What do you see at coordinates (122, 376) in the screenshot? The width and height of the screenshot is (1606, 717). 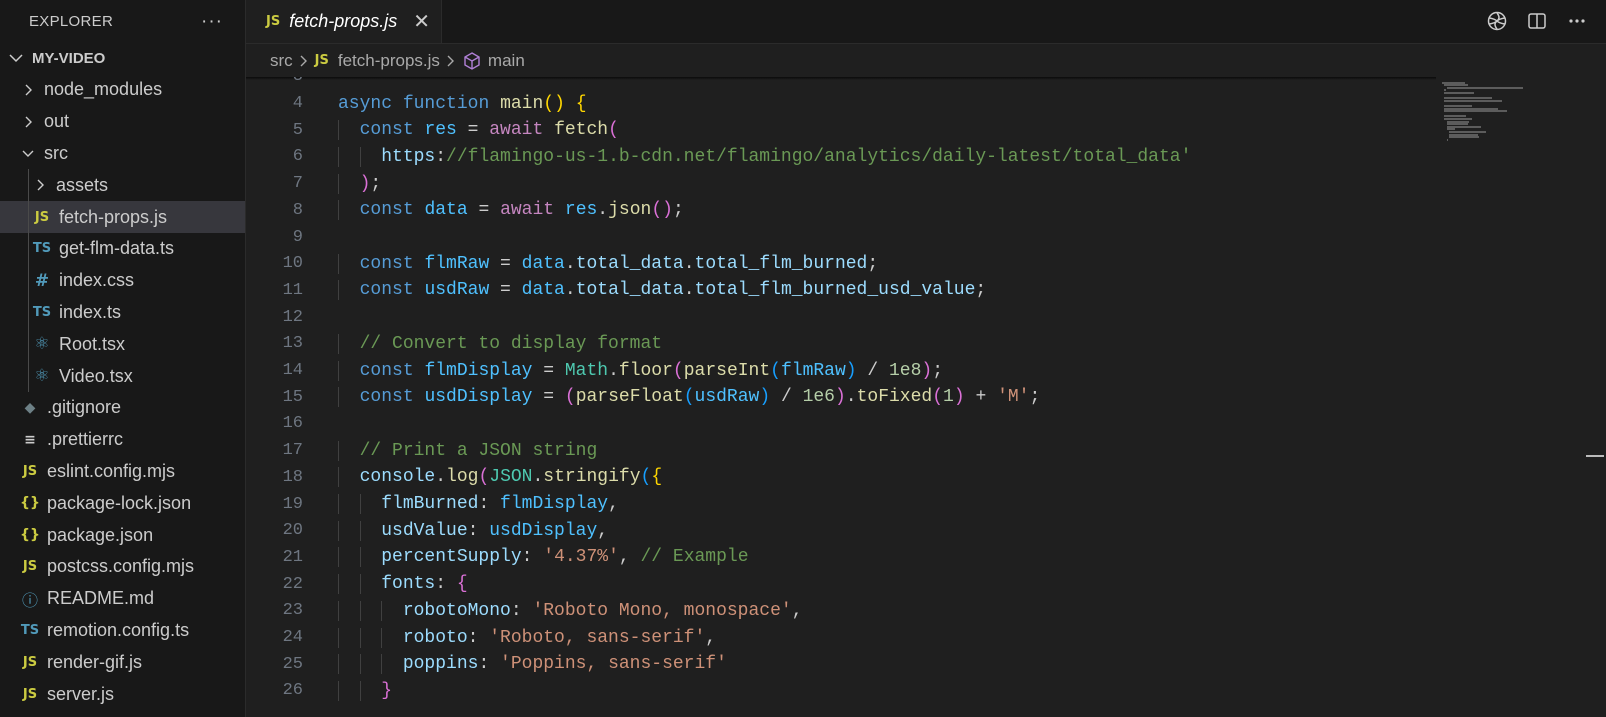 I see `tree-item: ⚛ Video.tsx` at bounding box center [122, 376].